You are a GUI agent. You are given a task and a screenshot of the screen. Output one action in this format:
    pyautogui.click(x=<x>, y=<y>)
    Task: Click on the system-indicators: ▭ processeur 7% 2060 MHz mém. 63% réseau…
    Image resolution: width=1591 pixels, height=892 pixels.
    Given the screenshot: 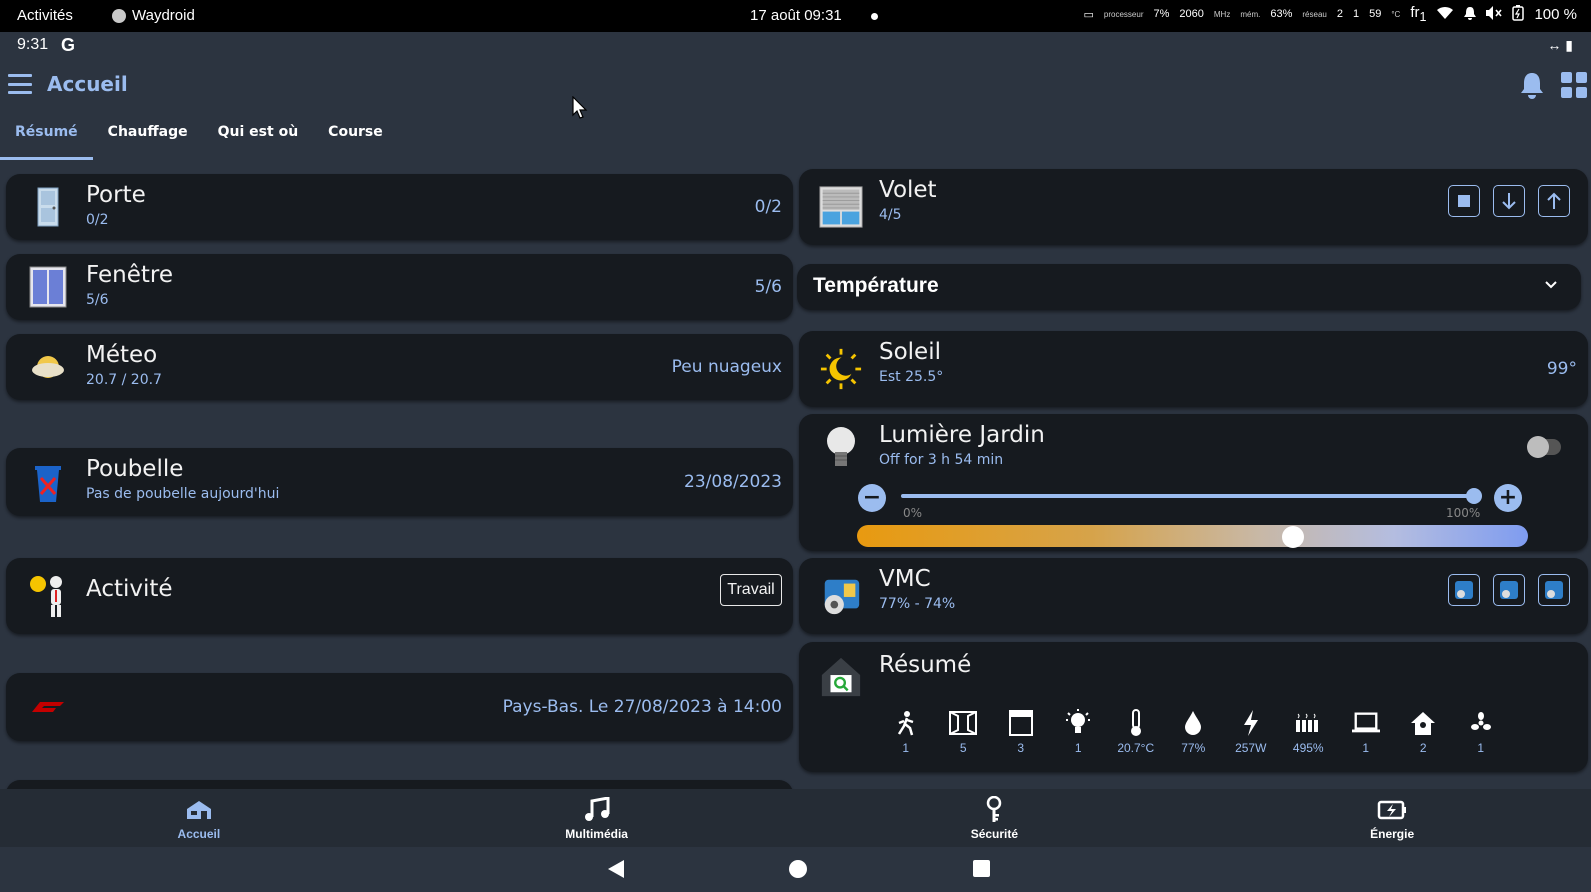 What is the action you would take?
    pyautogui.click(x=1330, y=14)
    